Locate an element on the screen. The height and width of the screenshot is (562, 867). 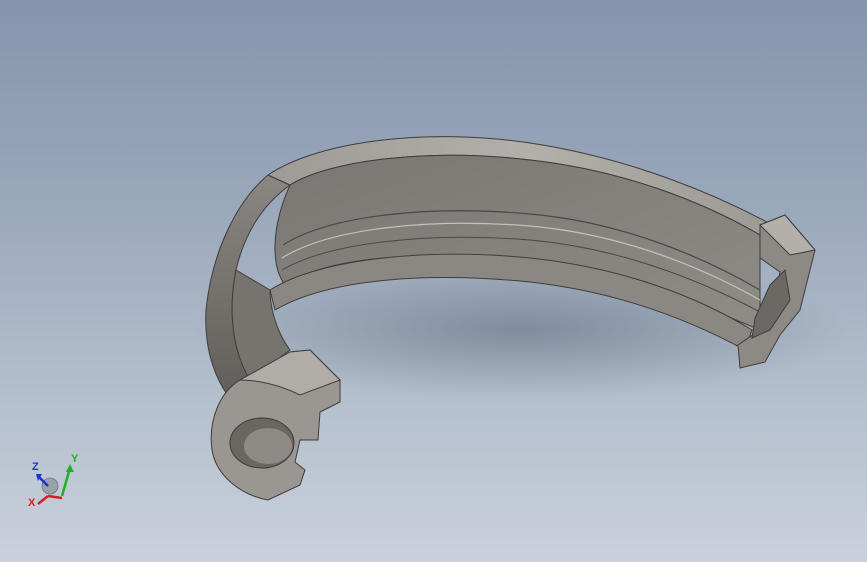
axis-triad: X Y Z is located at coordinates (53, 481).